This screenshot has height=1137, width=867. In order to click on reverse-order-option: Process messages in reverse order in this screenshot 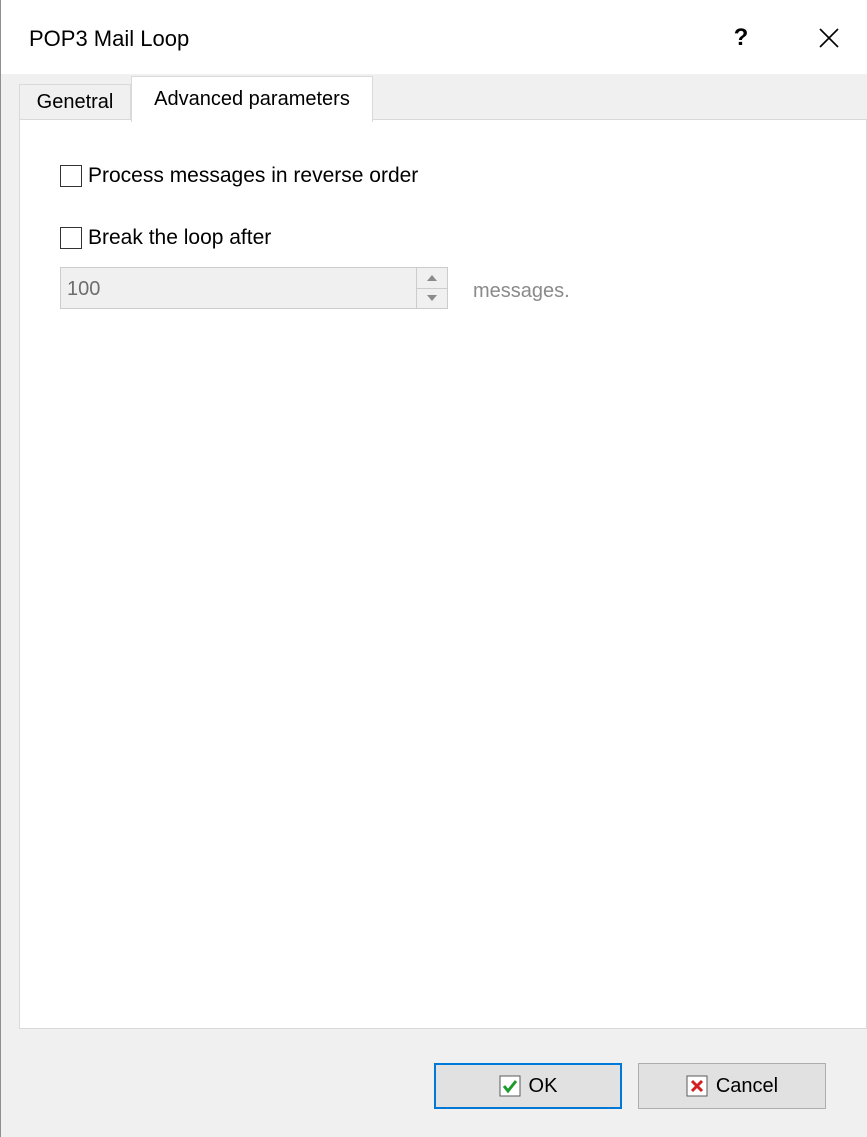, I will do `click(239, 176)`.